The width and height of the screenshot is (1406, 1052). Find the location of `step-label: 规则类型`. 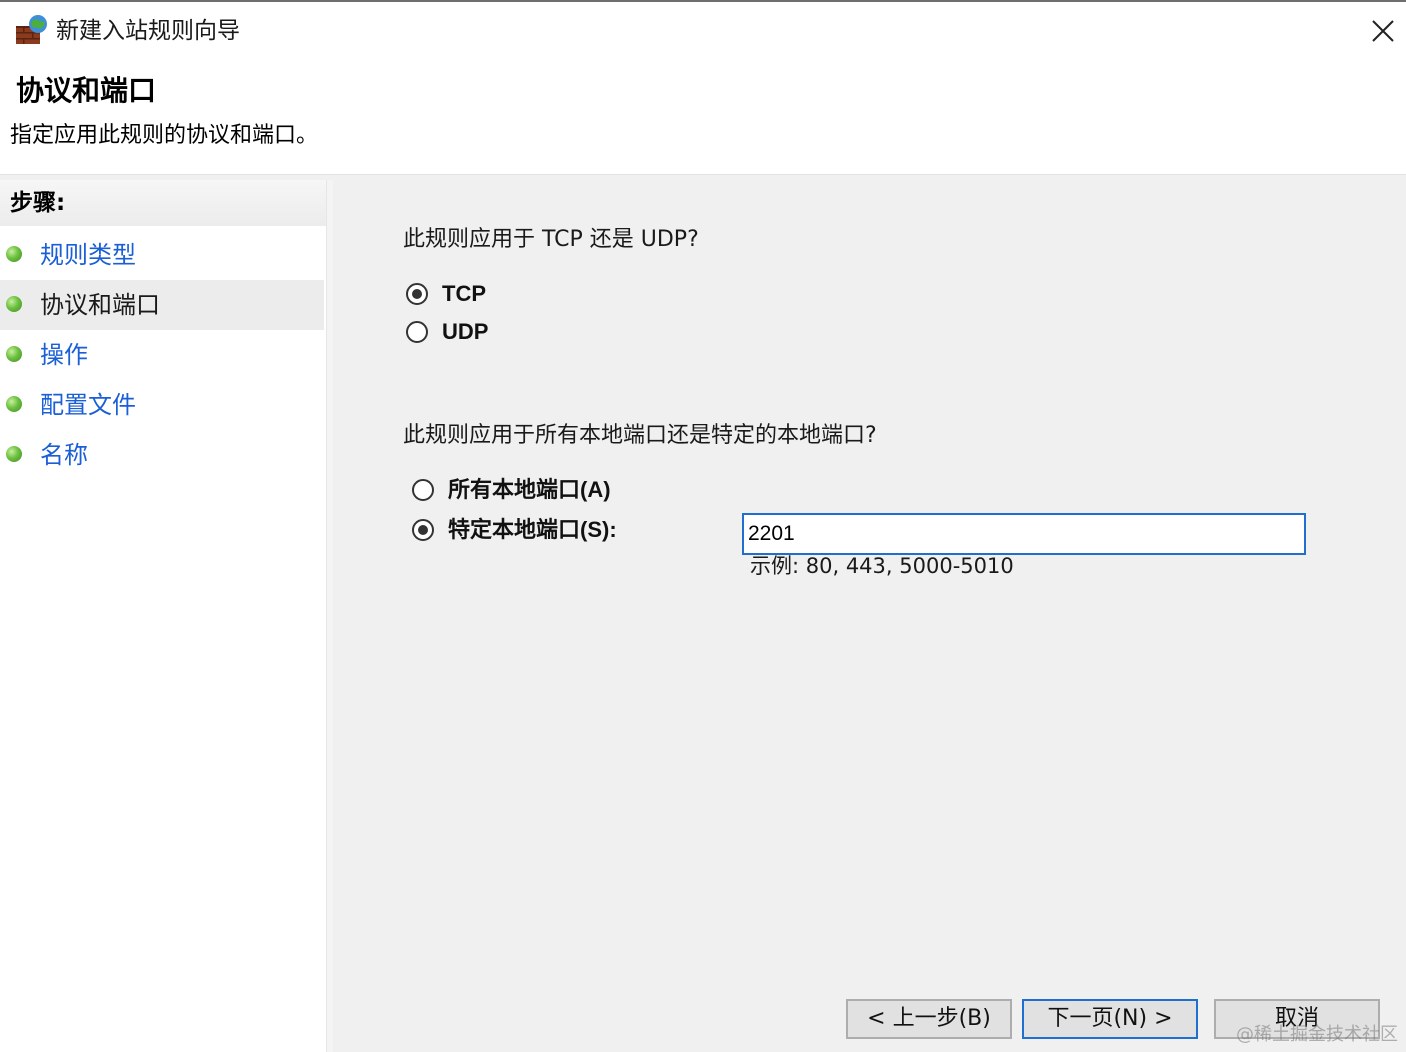

step-label: 规则类型 is located at coordinates (88, 255).